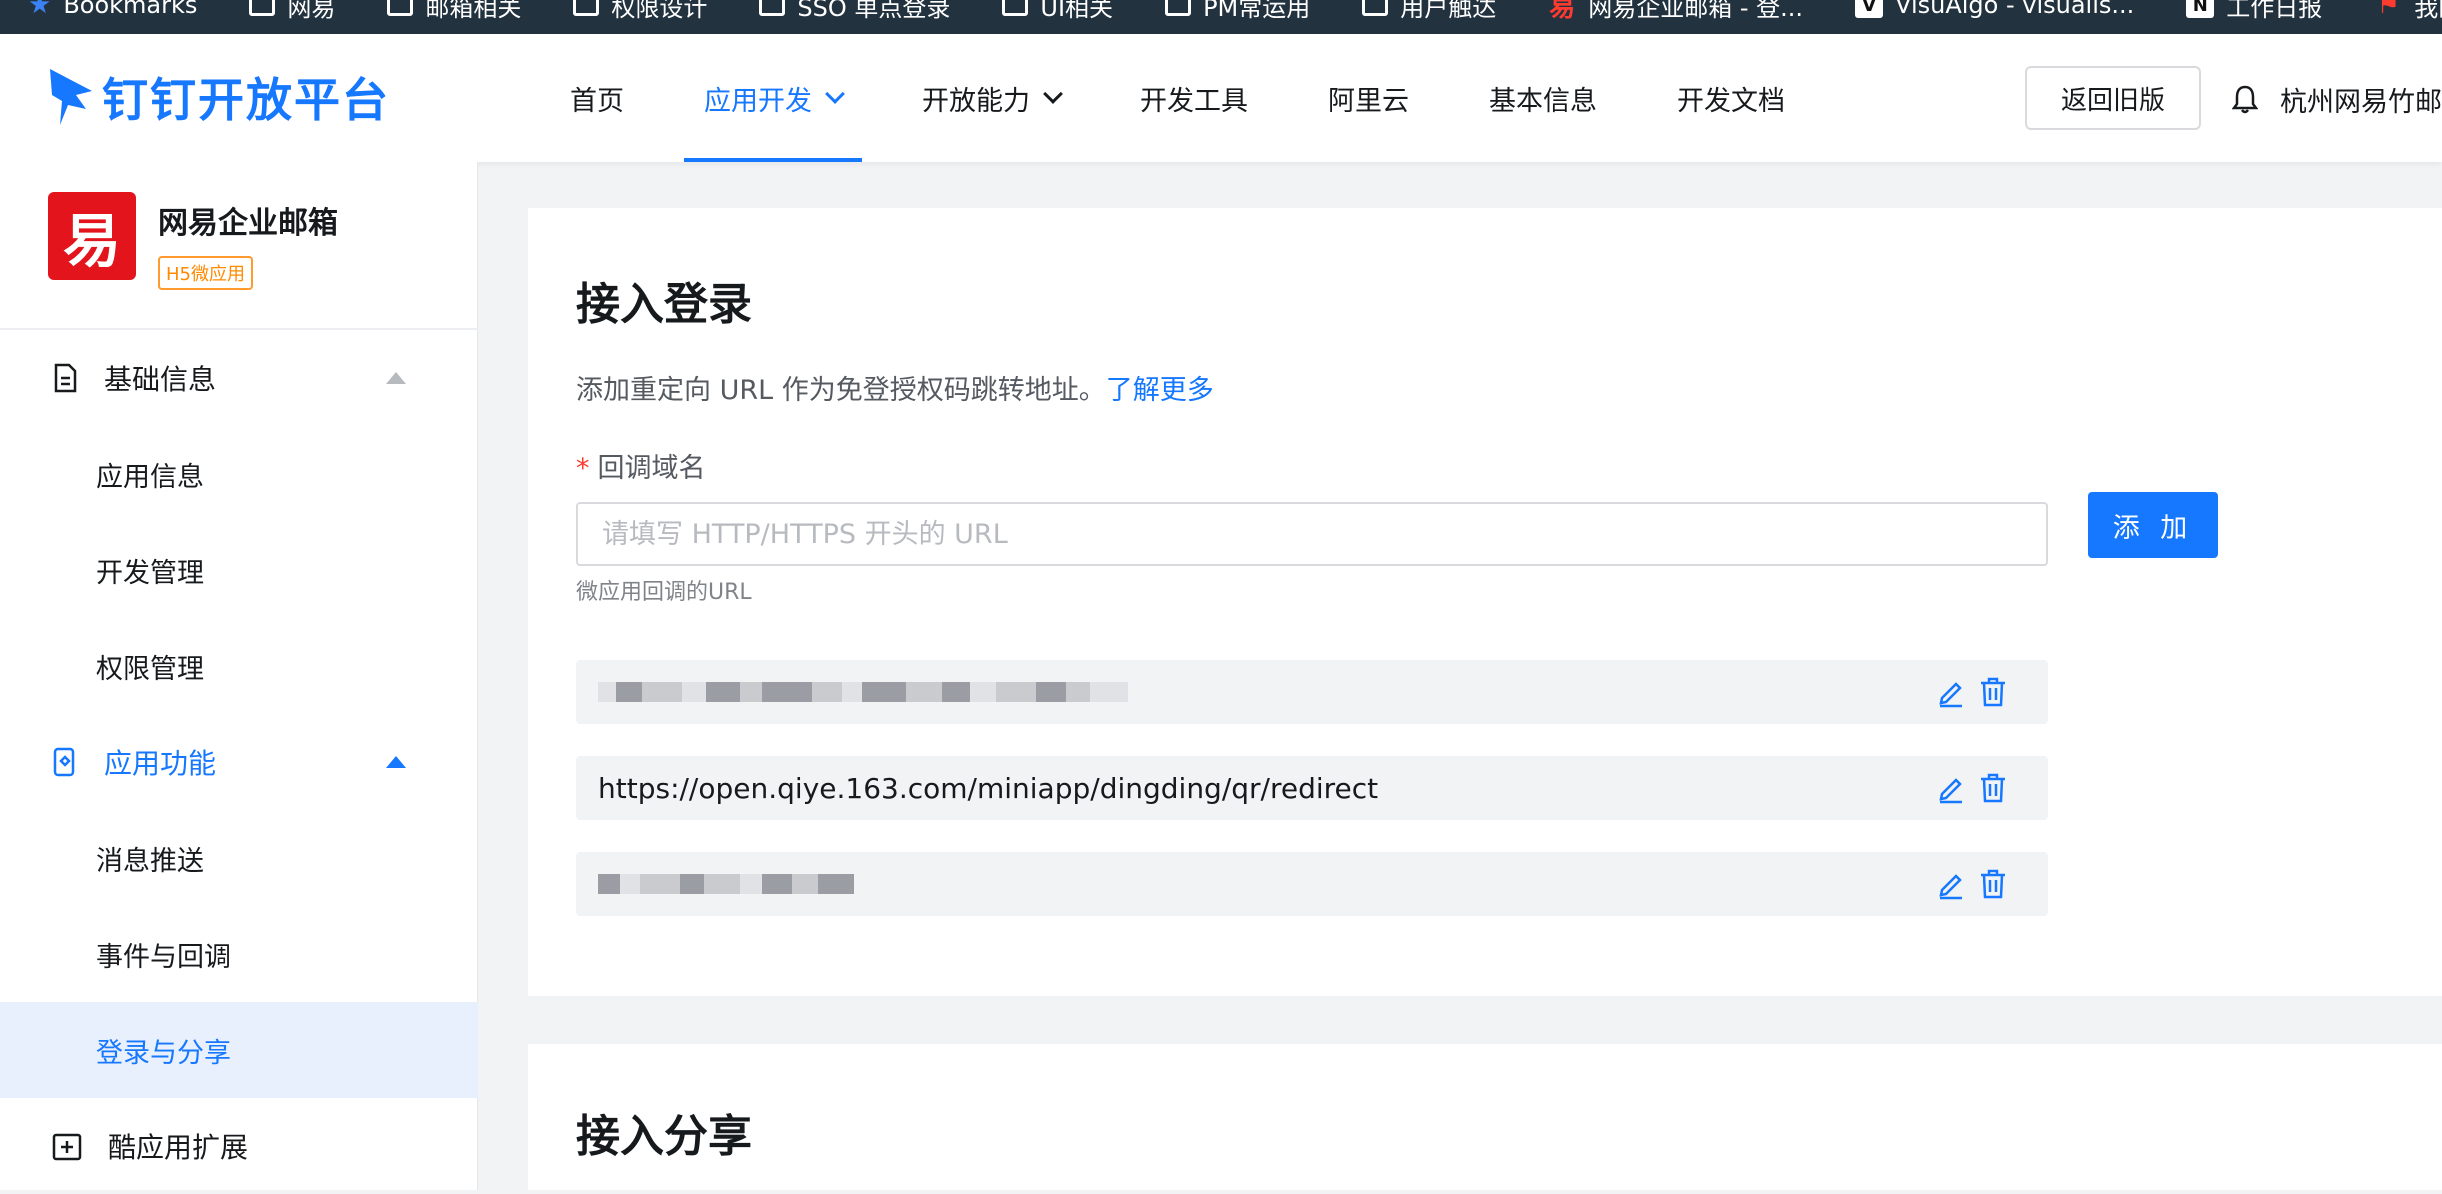  I want to click on sidebar-item-dev-manage: 开发管理, so click(239, 570).